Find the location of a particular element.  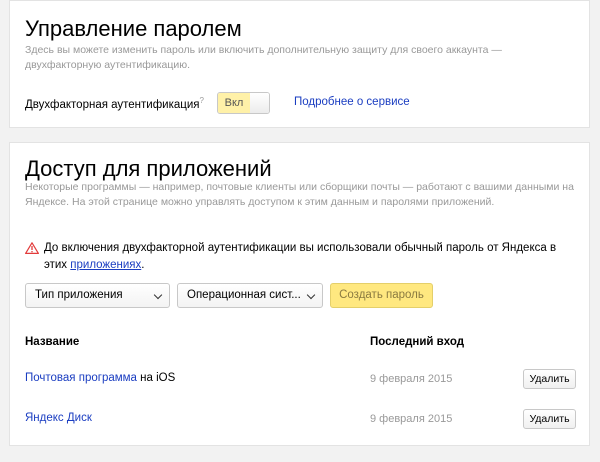

app-name-suffix: на iOS is located at coordinates (156, 378).